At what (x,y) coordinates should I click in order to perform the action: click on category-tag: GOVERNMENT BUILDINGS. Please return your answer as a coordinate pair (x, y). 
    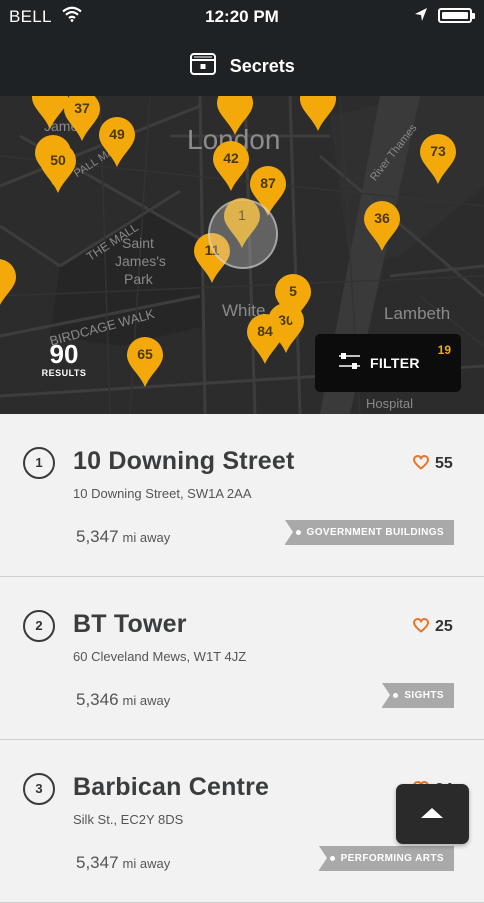
    Looking at the image, I should click on (369, 532).